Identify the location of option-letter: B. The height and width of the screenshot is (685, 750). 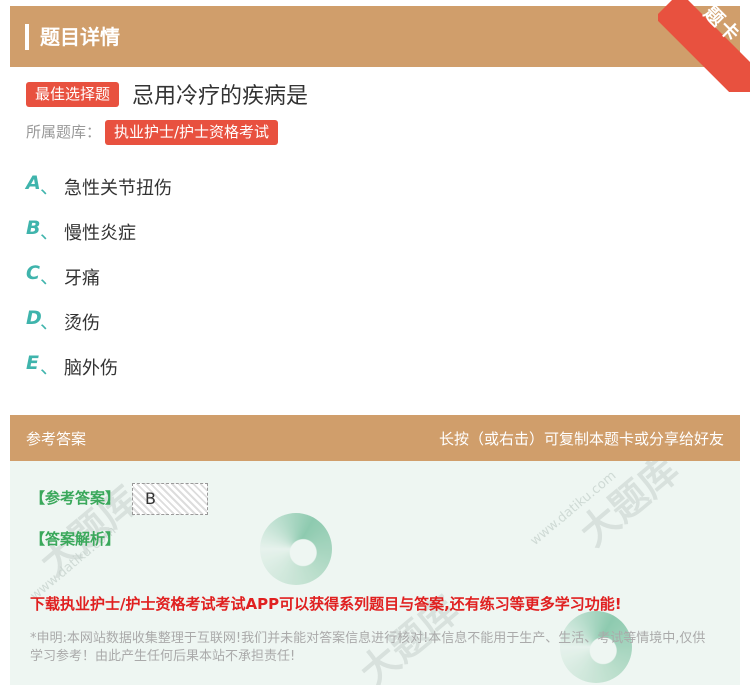
(33, 228).